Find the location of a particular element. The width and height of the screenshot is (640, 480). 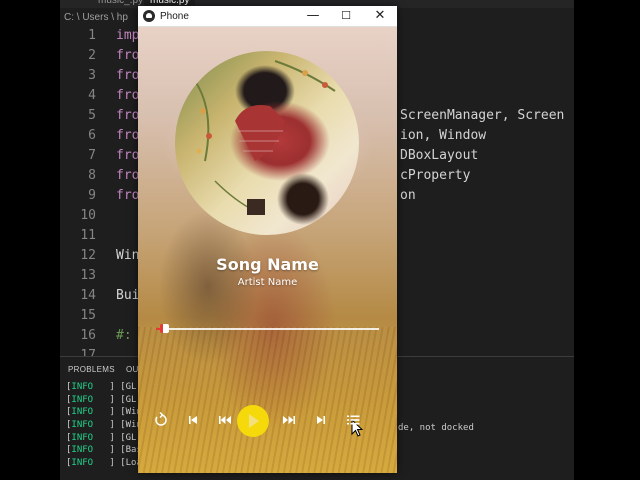

line-number: 8 is located at coordinates (92, 175).